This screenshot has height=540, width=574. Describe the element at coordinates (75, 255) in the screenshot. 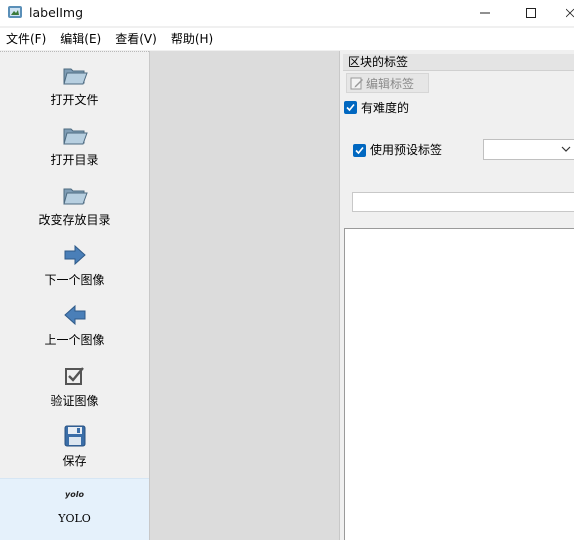

I see `arrow-right-icon` at that location.